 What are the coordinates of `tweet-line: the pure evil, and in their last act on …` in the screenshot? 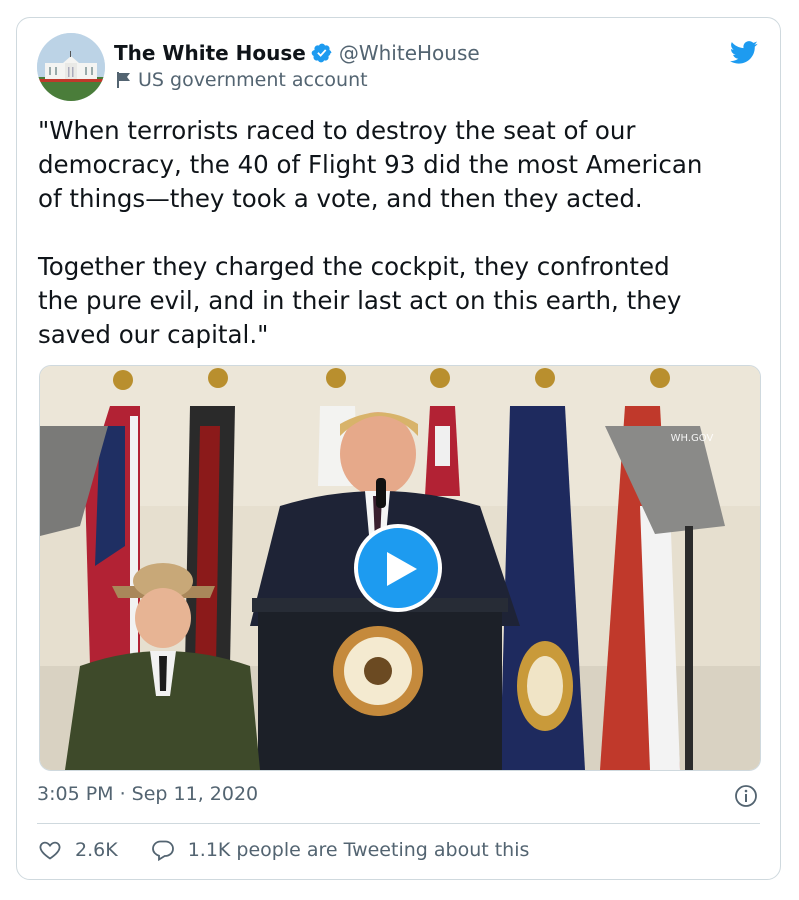 It's located at (360, 300).